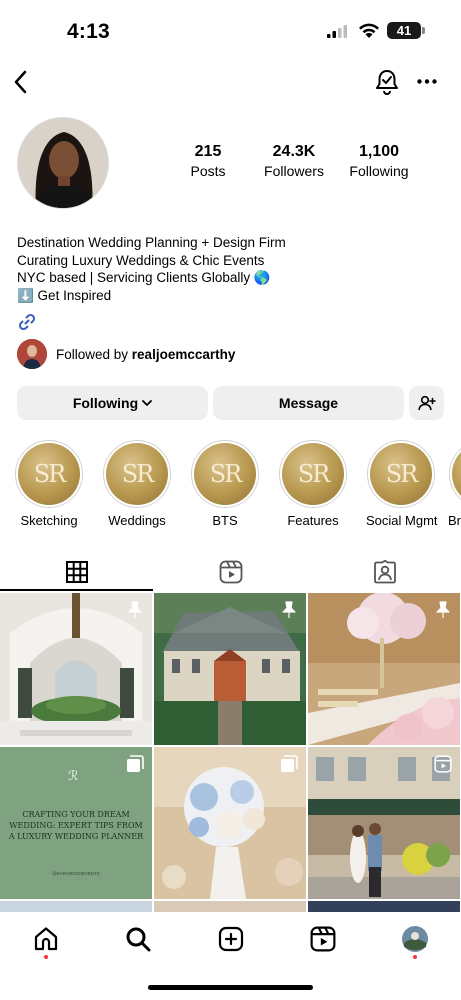 This screenshot has height=1000, width=461. What do you see at coordinates (379, 151) in the screenshot?
I see `following-value: 1,100` at bounding box center [379, 151].